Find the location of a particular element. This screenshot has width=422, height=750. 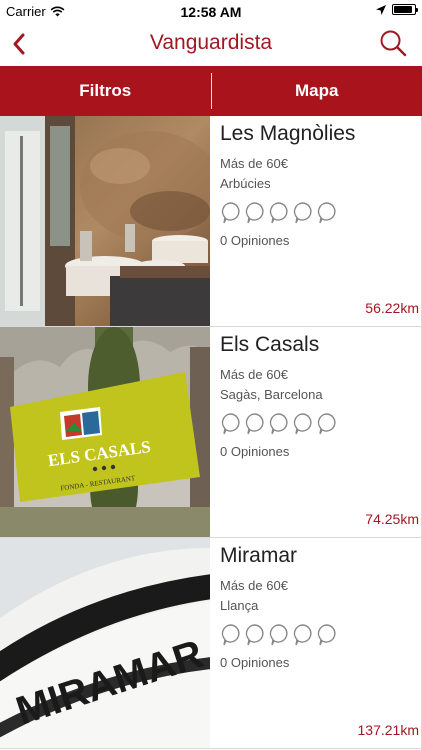

location-arrow-icon is located at coordinates (381, 9).